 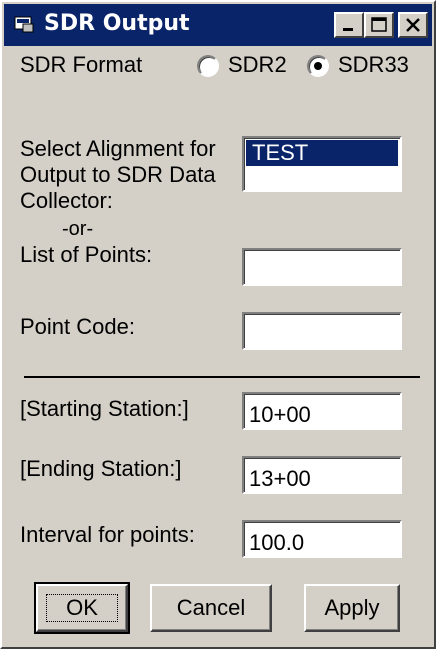 I want to click on starting-station-value: 10+00, so click(x=280, y=414).